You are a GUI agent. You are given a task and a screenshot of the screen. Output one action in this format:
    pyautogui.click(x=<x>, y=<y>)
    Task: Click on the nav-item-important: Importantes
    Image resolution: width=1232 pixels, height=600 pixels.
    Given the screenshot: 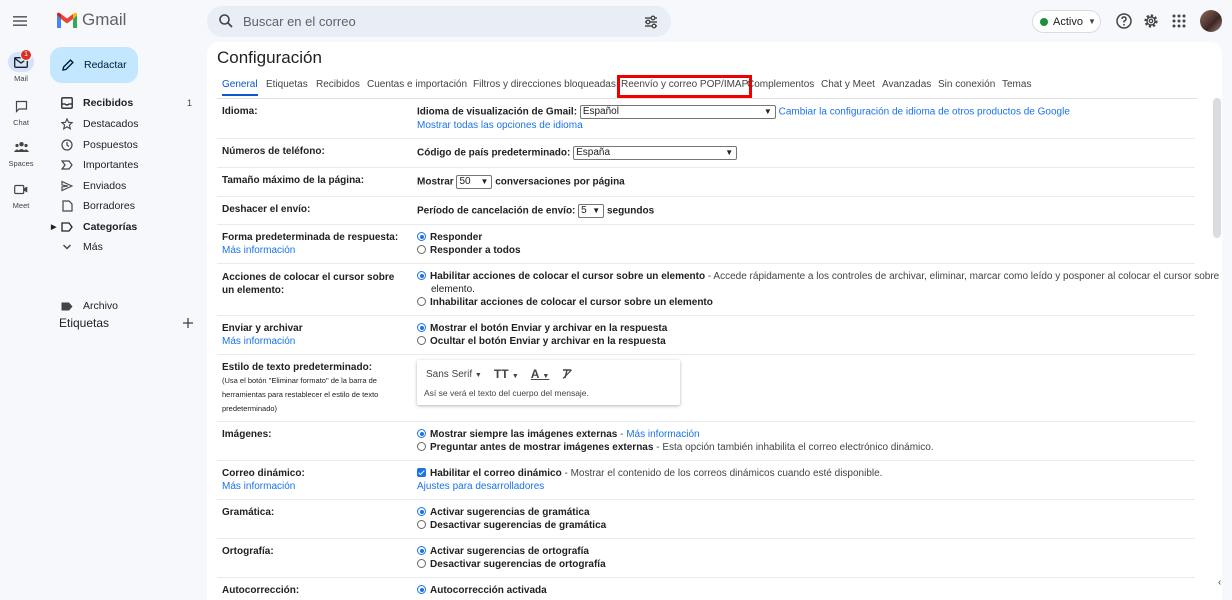 What is the action you would take?
    pyautogui.click(x=122, y=165)
    